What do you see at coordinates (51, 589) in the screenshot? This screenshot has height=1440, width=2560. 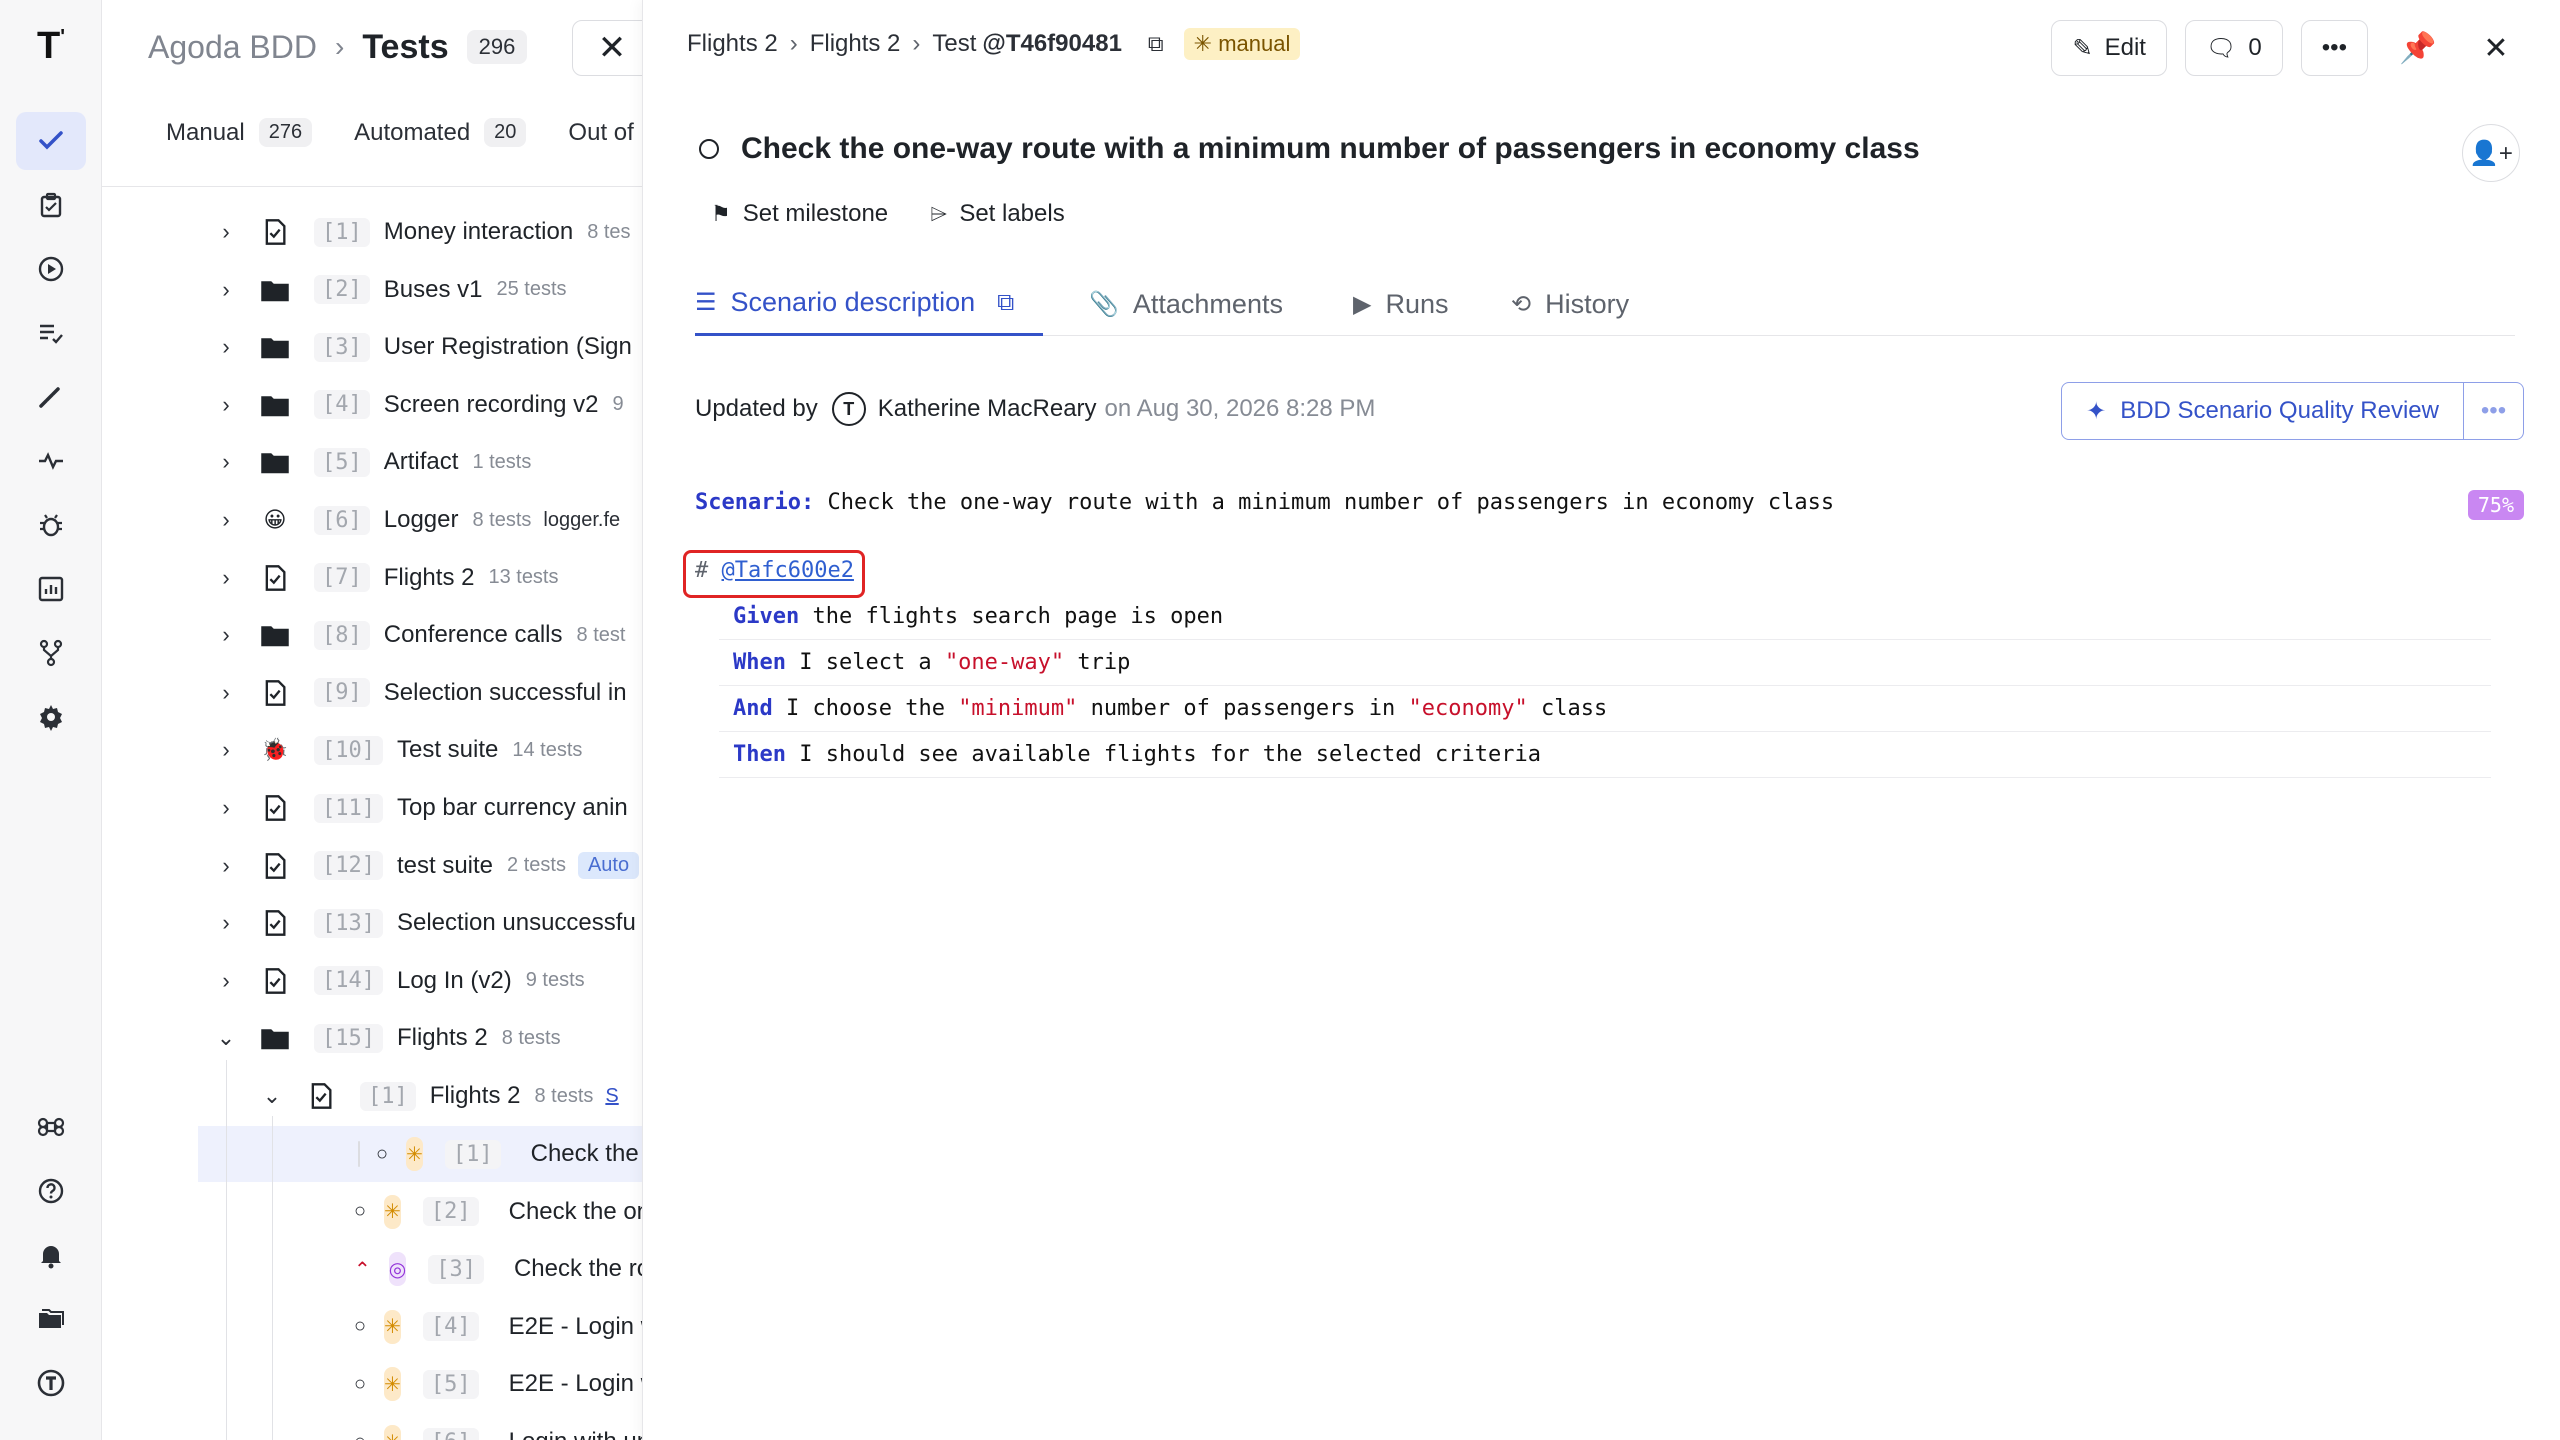 I see `nav-bar-chart-button` at bounding box center [51, 589].